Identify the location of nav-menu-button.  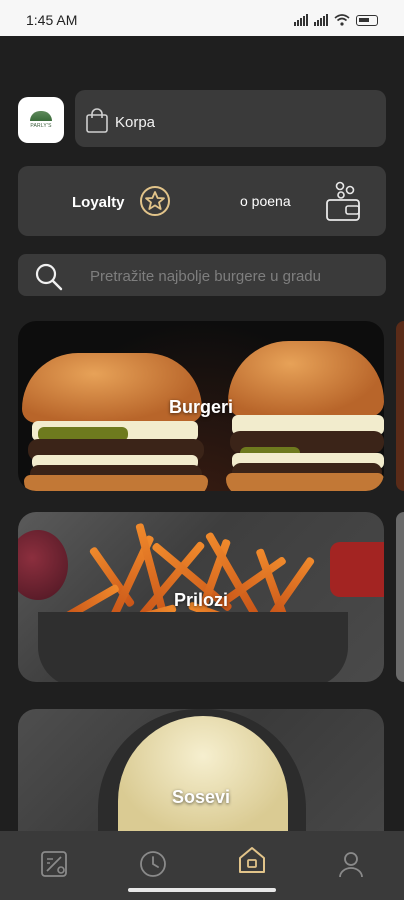
(54, 864).